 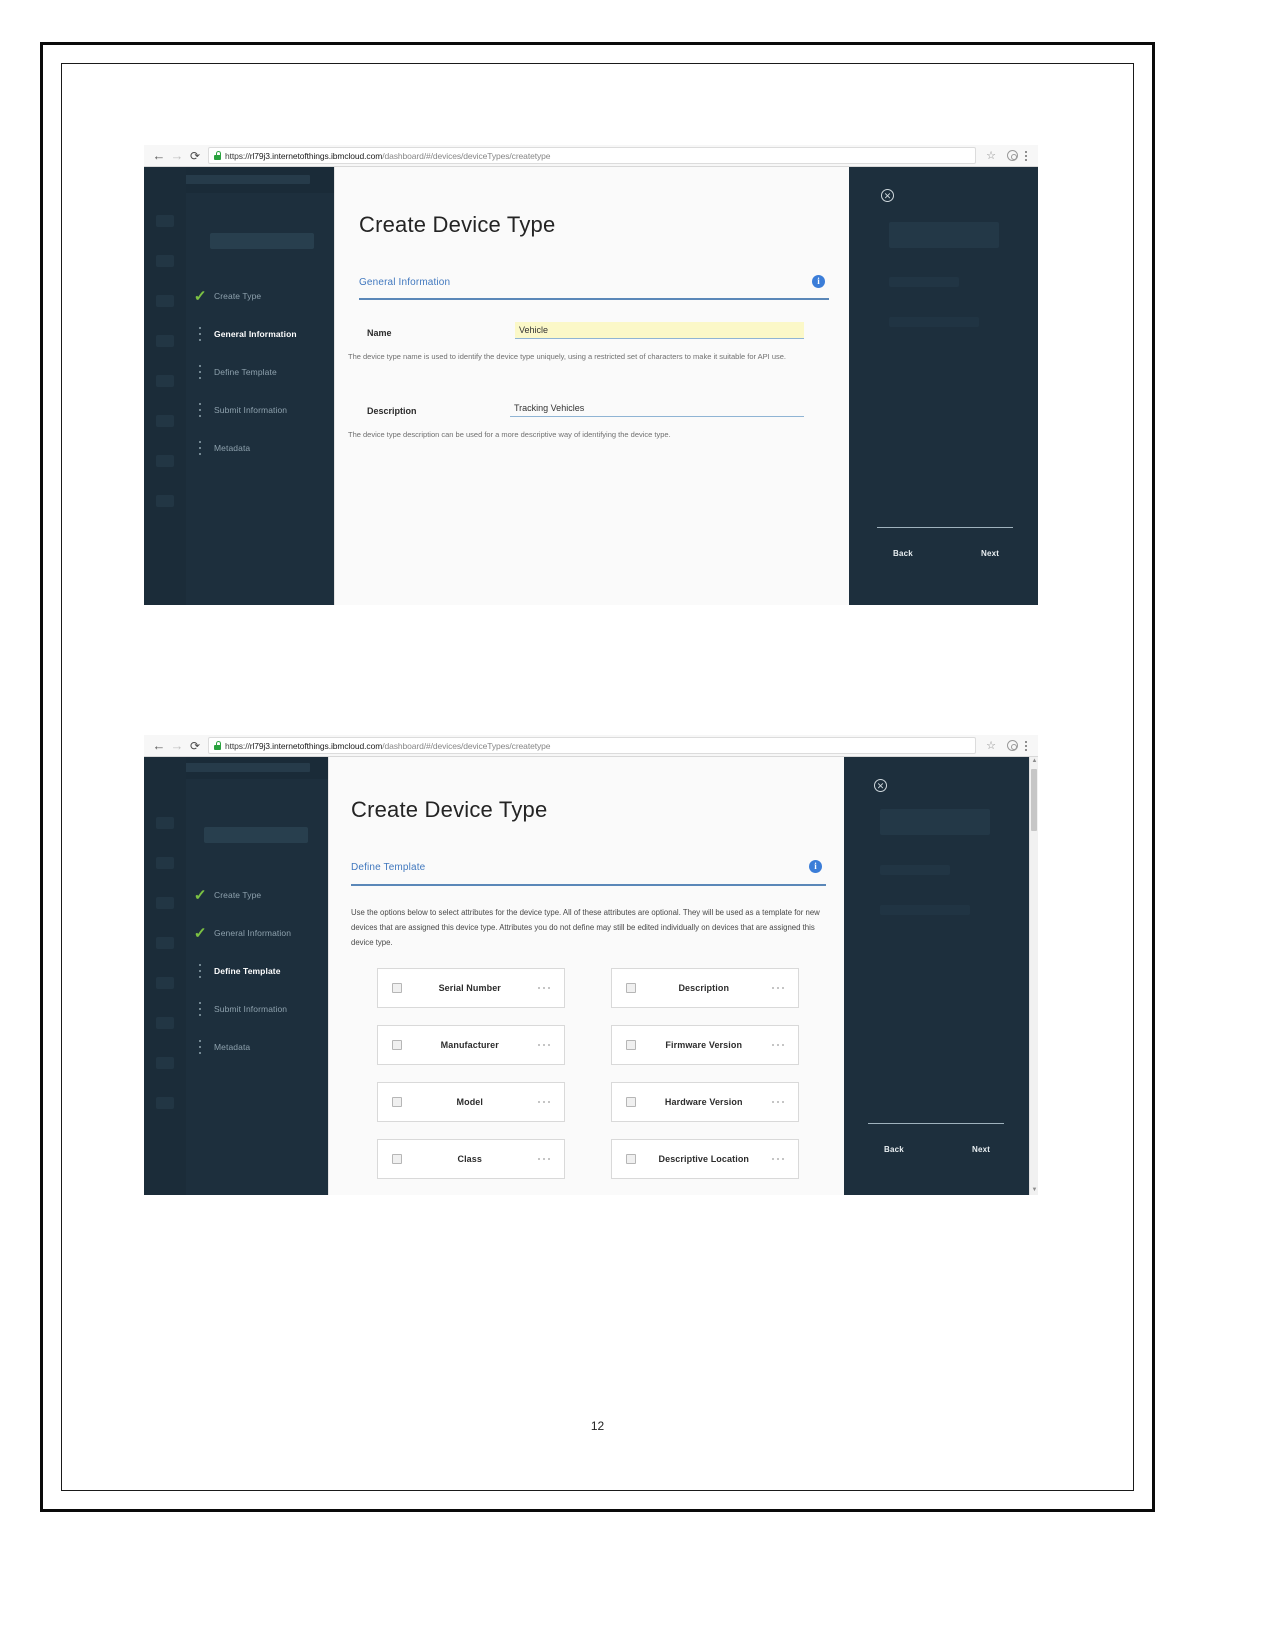 What do you see at coordinates (815, 866) in the screenshot?
I see `info-icon-2: i` at bounding box center [815, 866].